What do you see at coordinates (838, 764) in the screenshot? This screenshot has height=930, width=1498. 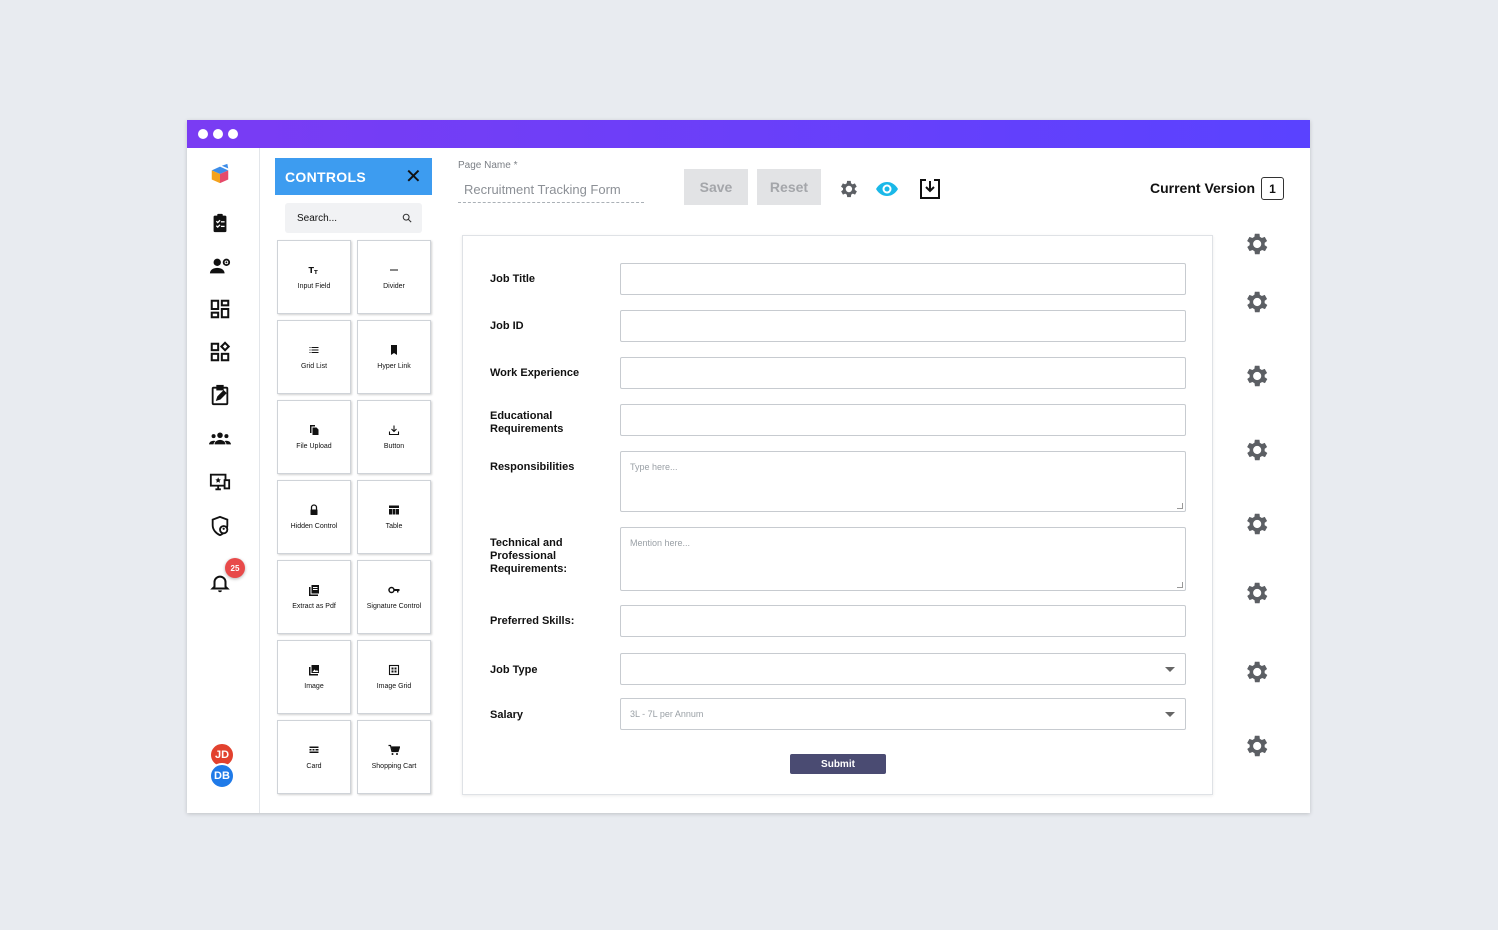 I see `submit-button: Submit` at bounding box center [838, 764].